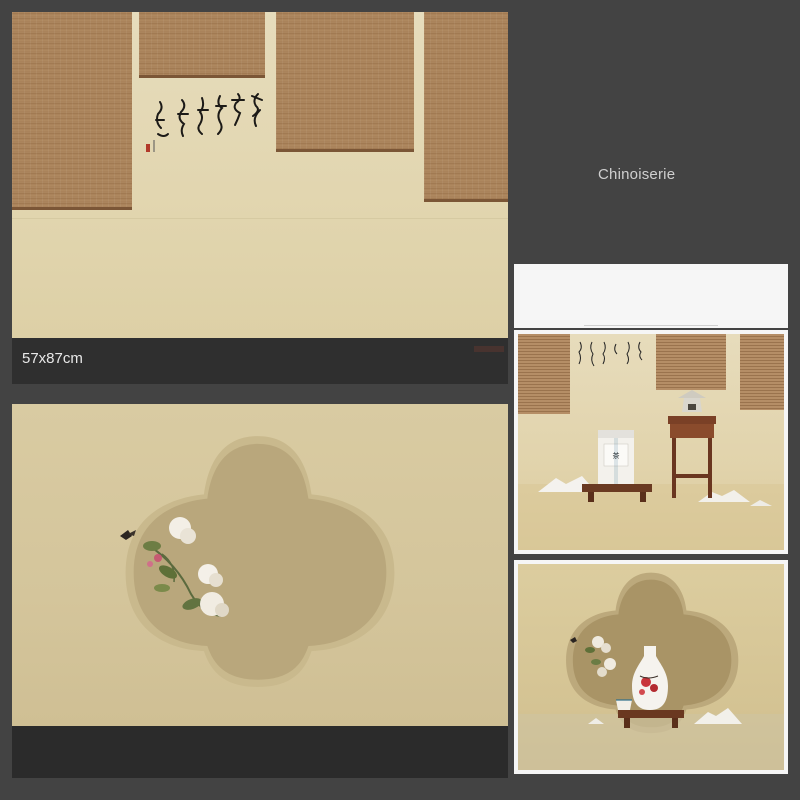  I want to click on porcelain-scene-panel, so click(651, 667).